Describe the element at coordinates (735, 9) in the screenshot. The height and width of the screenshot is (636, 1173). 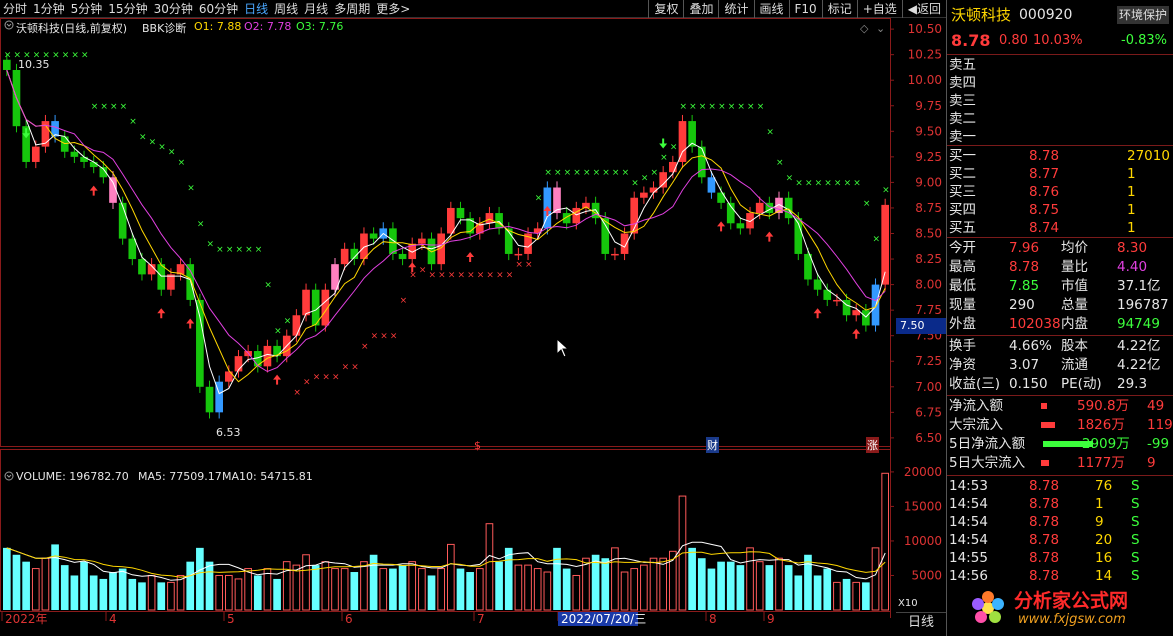
I see `tool-button-2: 统计` at that location.